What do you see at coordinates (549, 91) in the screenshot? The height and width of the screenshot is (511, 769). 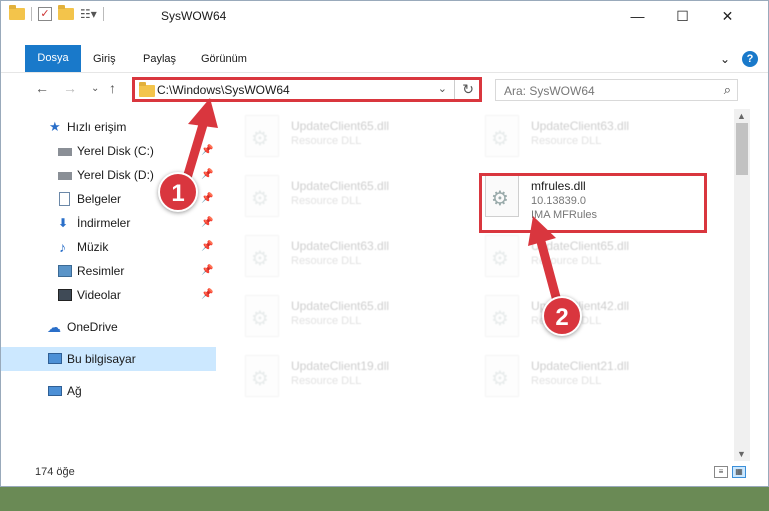 I see `search-placeholder: Ara: SysWOW64` at bounding box center [549, 91].